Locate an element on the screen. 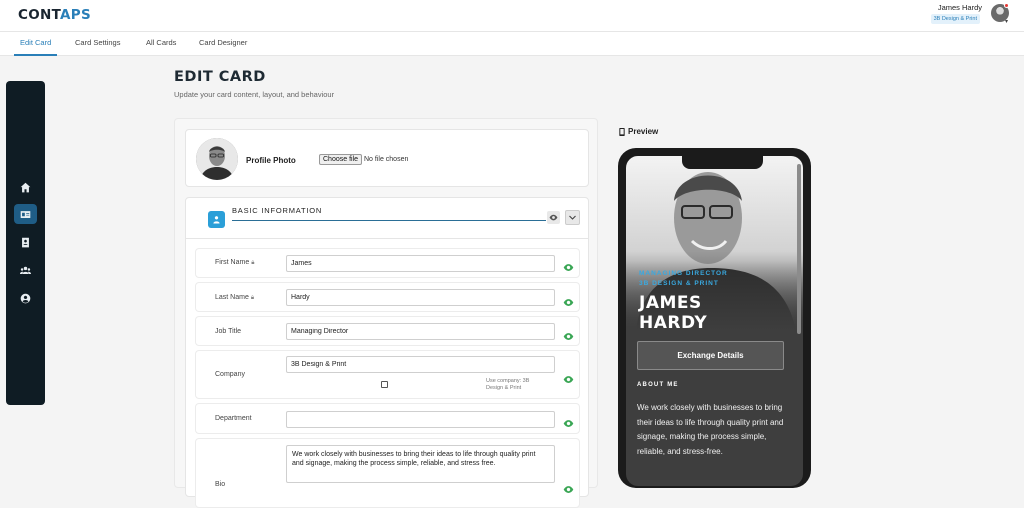 This screenshot has height=508, width=1024. last-name-label: Last Name 🔒︎ is located at coordinates (235, 297).